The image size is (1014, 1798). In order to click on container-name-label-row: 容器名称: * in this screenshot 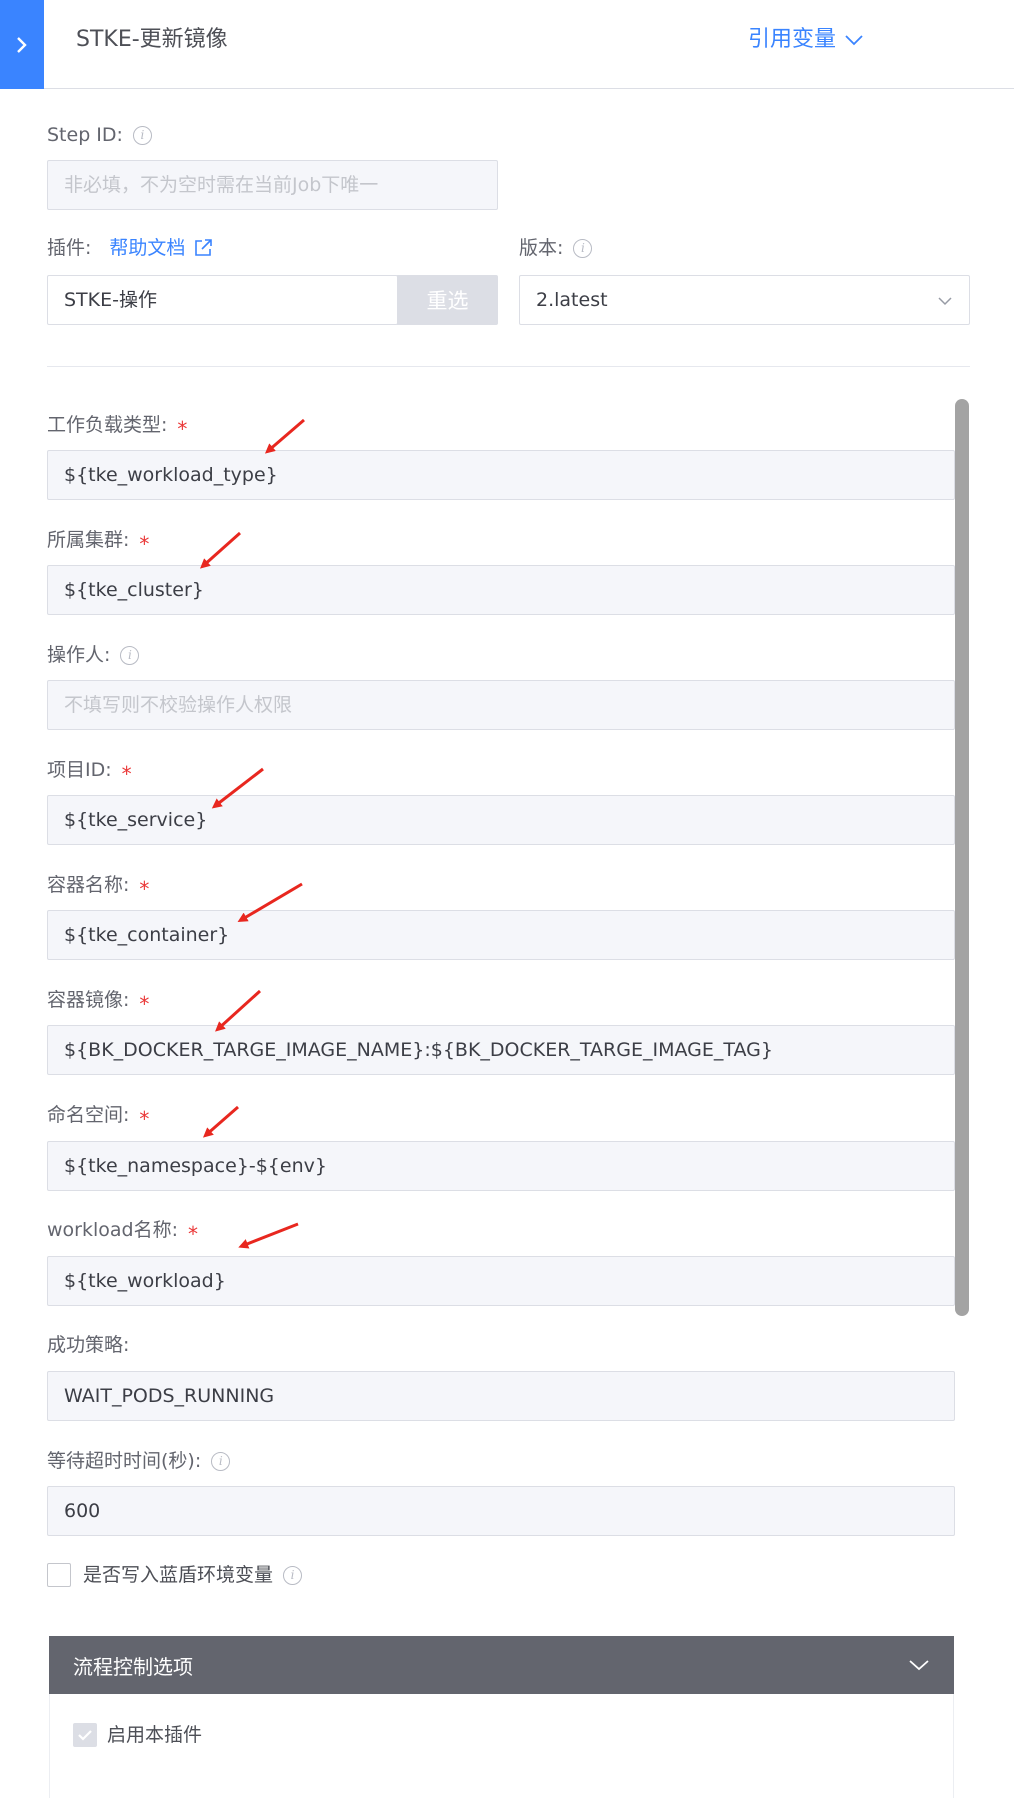, I will do `click(98, 886)`.